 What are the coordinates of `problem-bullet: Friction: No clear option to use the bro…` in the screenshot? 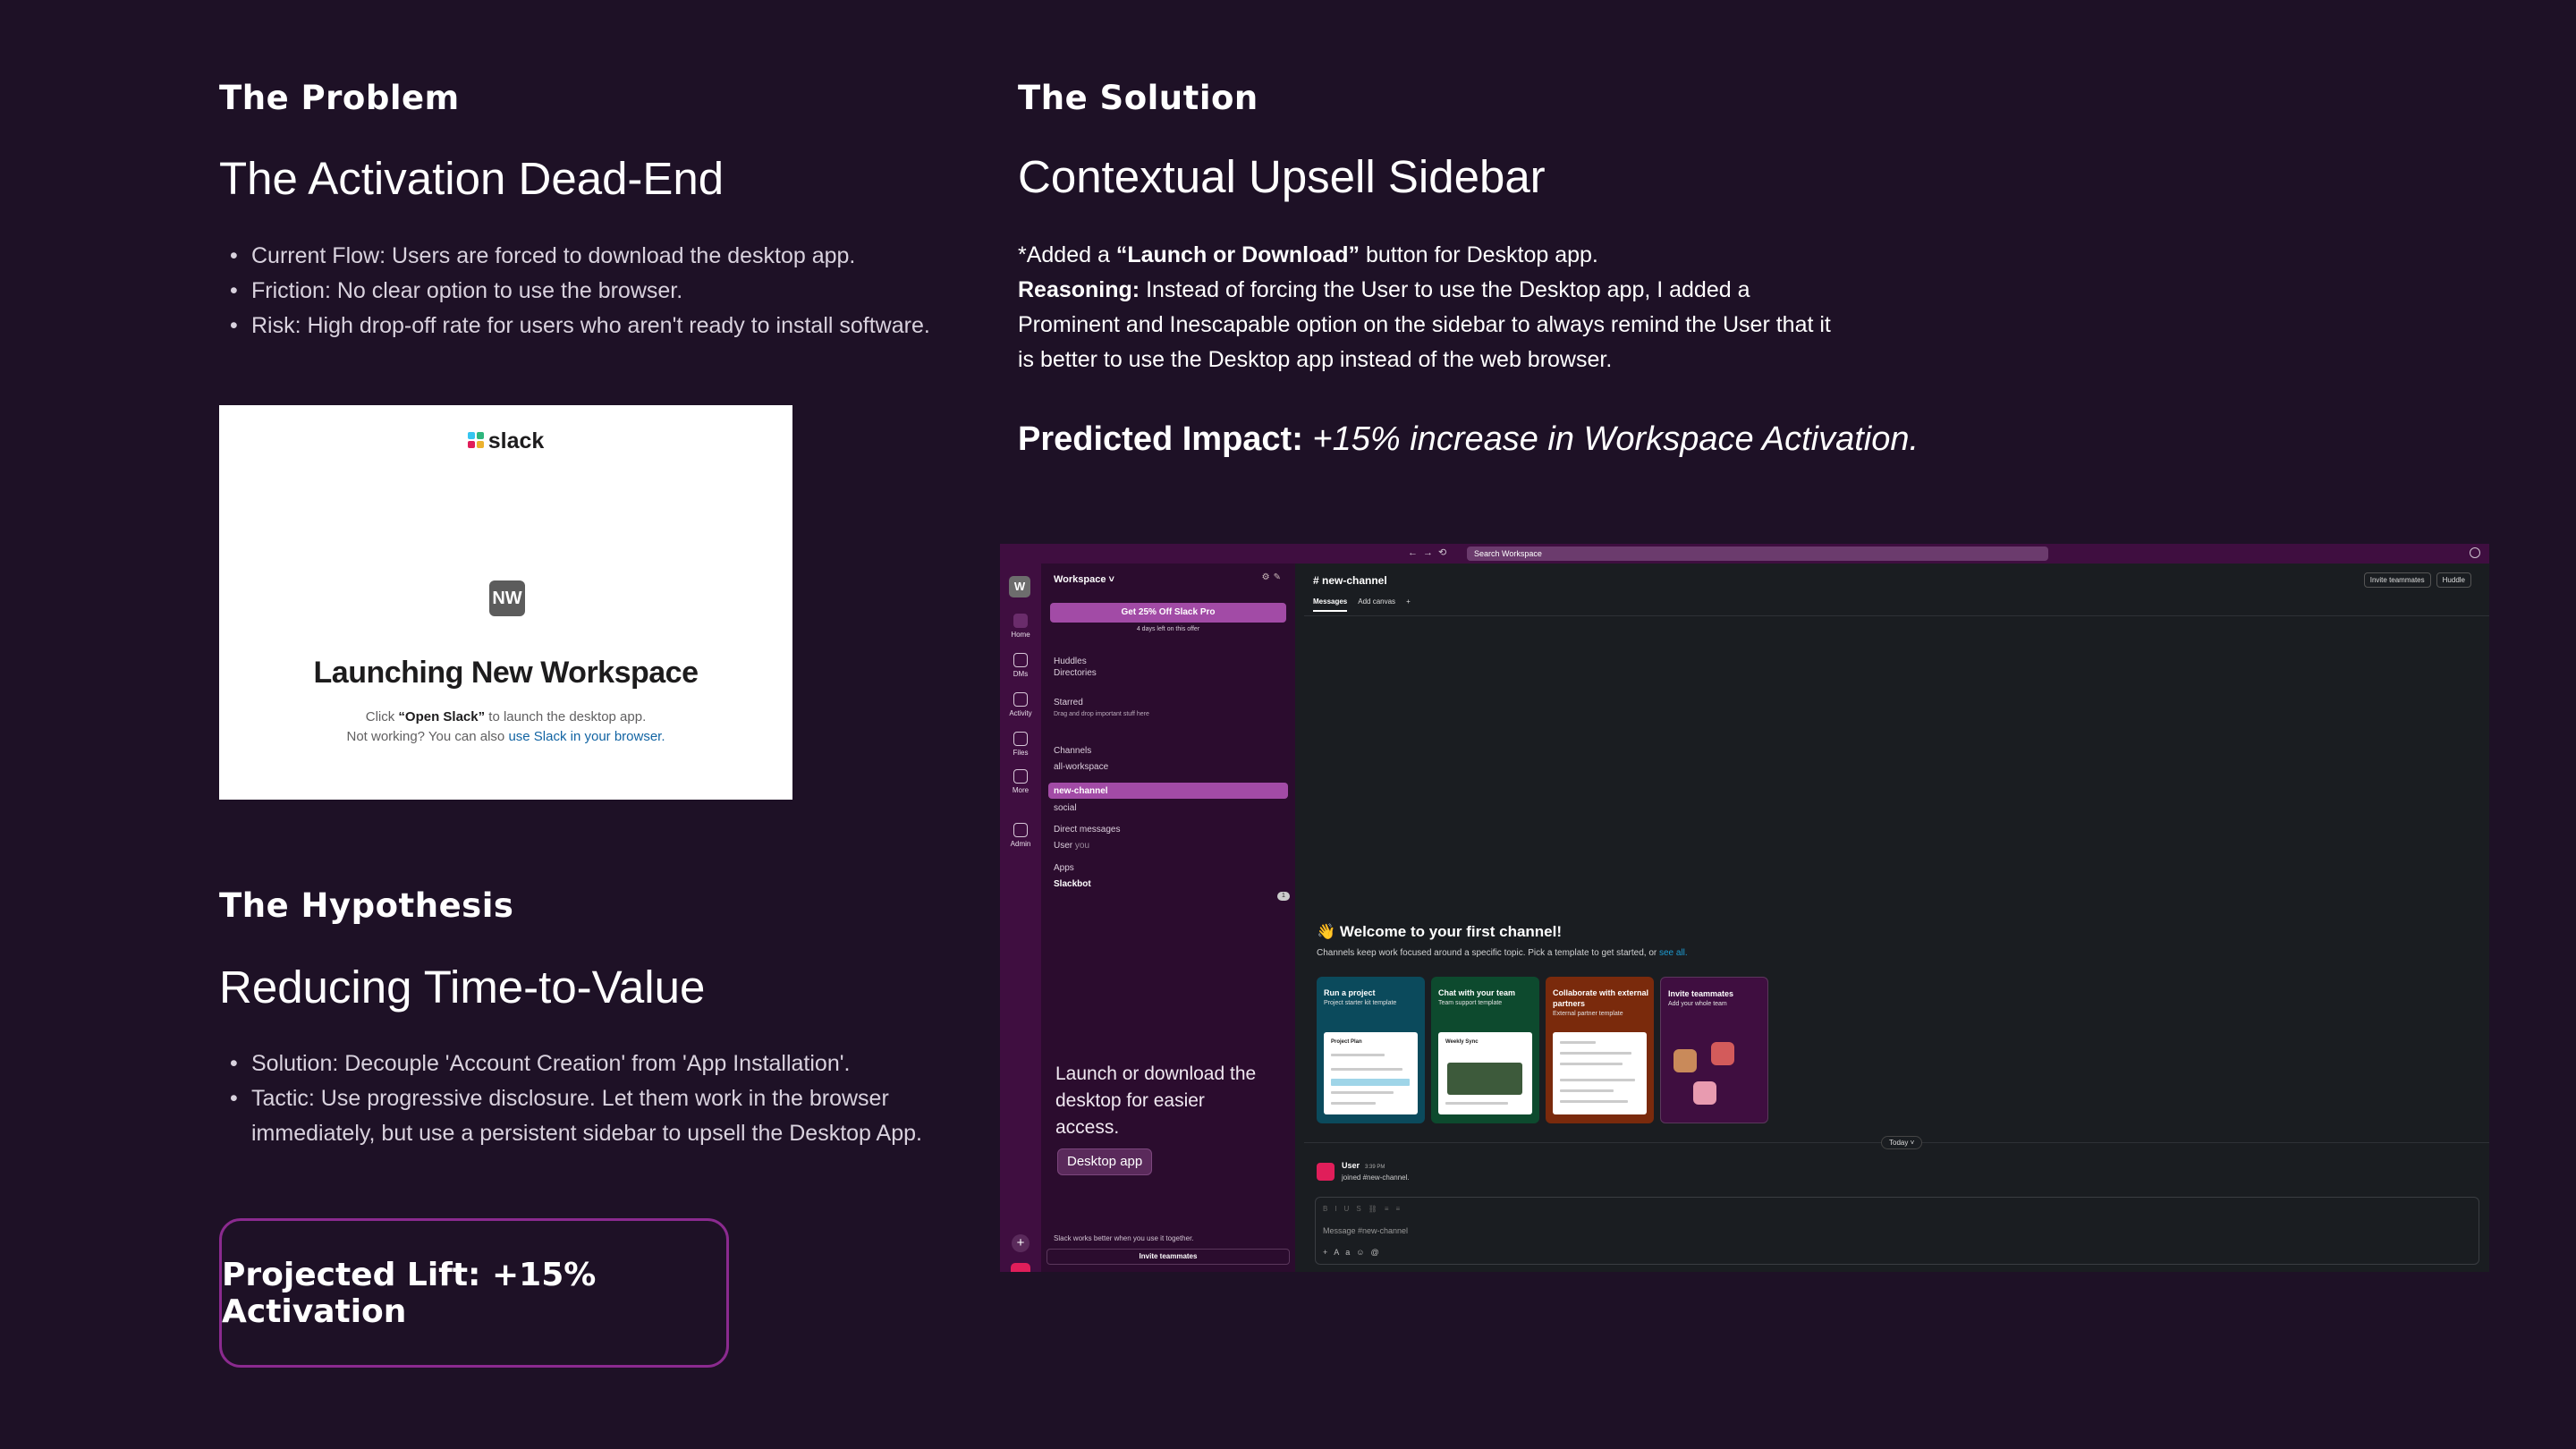 It's located at (599, 291).